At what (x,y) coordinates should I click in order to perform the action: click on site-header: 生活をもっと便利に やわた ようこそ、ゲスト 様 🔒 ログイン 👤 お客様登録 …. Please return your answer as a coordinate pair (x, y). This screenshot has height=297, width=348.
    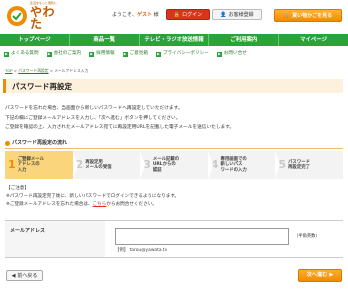
    Looking at the image, I should click on (174, 16).